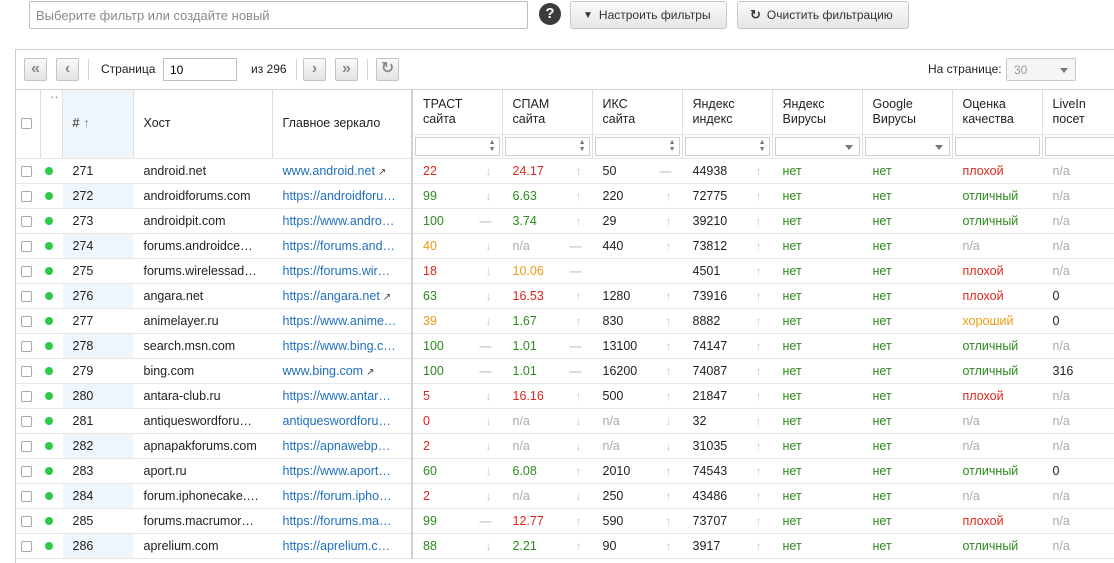  I want to click on yvirus-filter-select, so click(817, 146).